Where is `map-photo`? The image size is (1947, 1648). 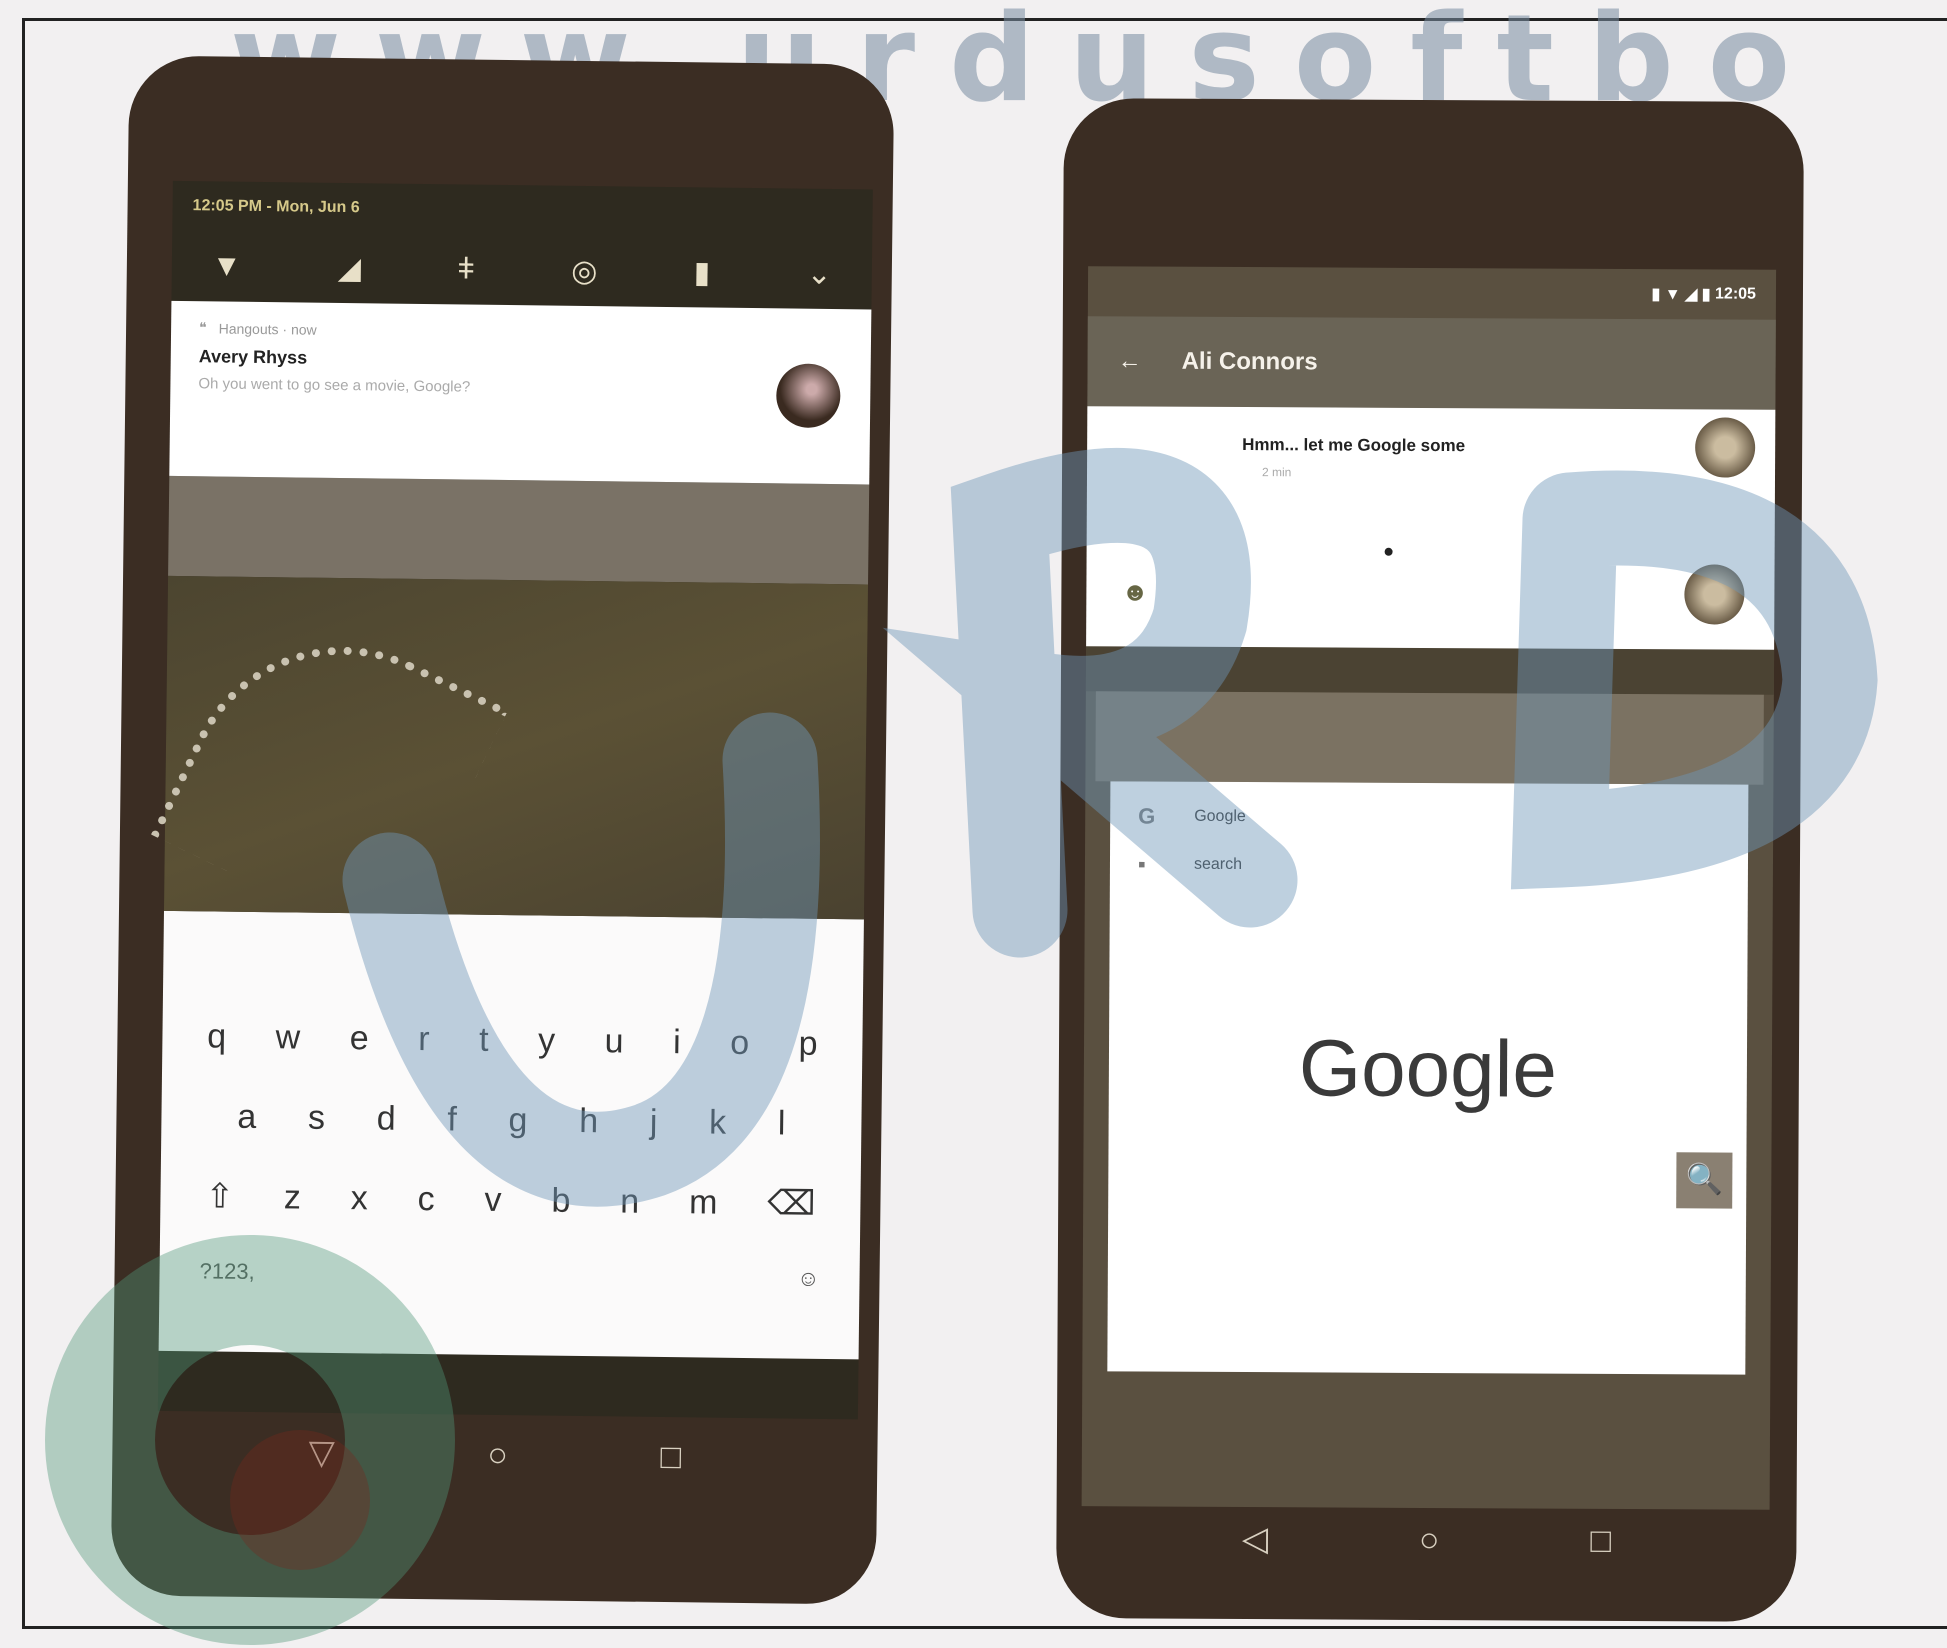 map-photo is located at coordinates (509, 763).